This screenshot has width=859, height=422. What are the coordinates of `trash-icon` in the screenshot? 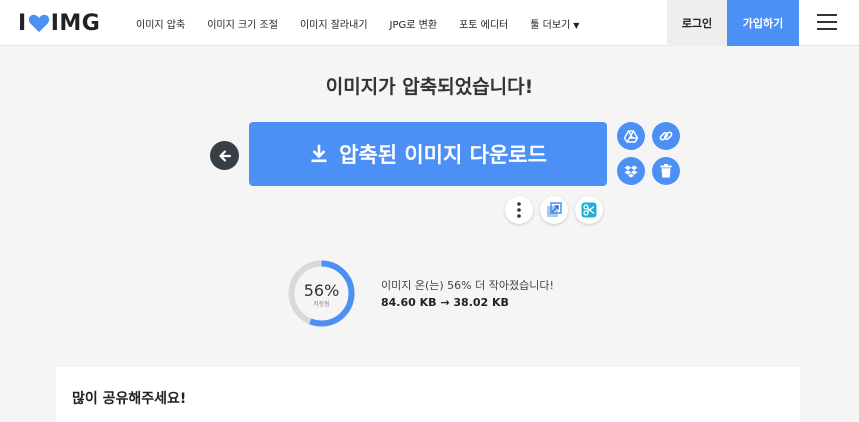 It's located at (666, 171).